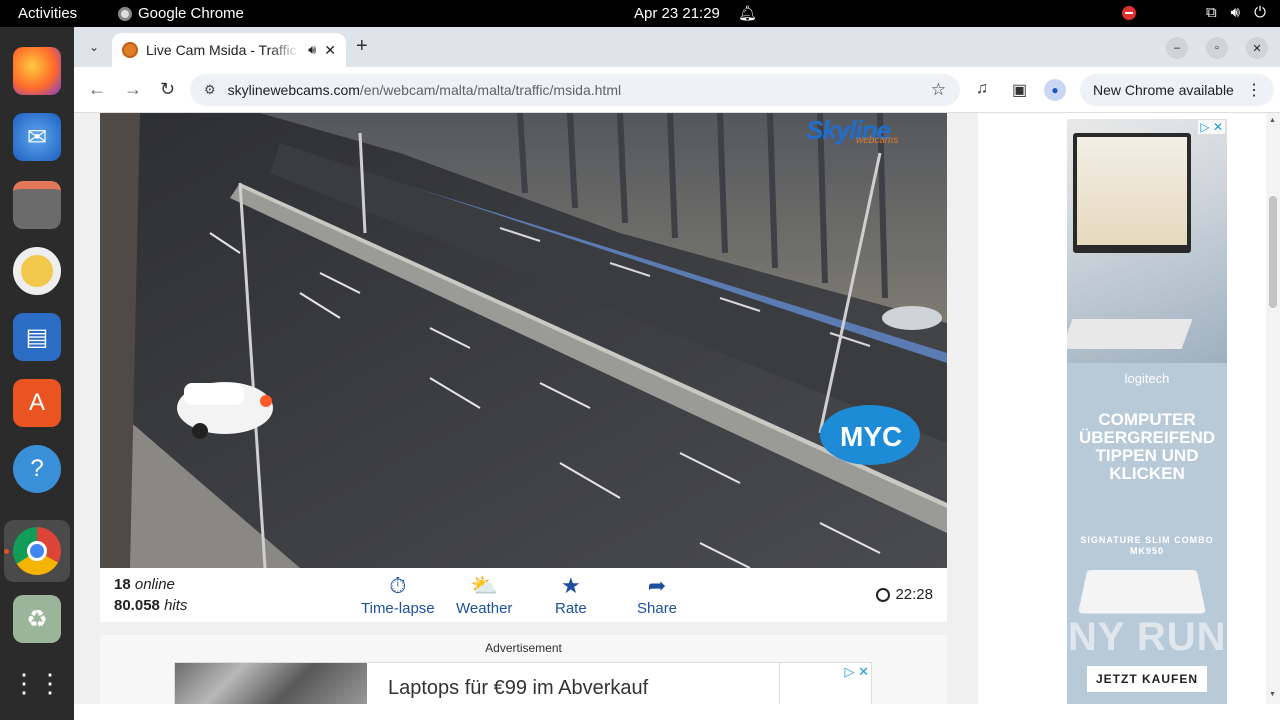  Describe the element at coordinates (37, 619) in the screenshot. I see `trash-icon: ♻` at that location.